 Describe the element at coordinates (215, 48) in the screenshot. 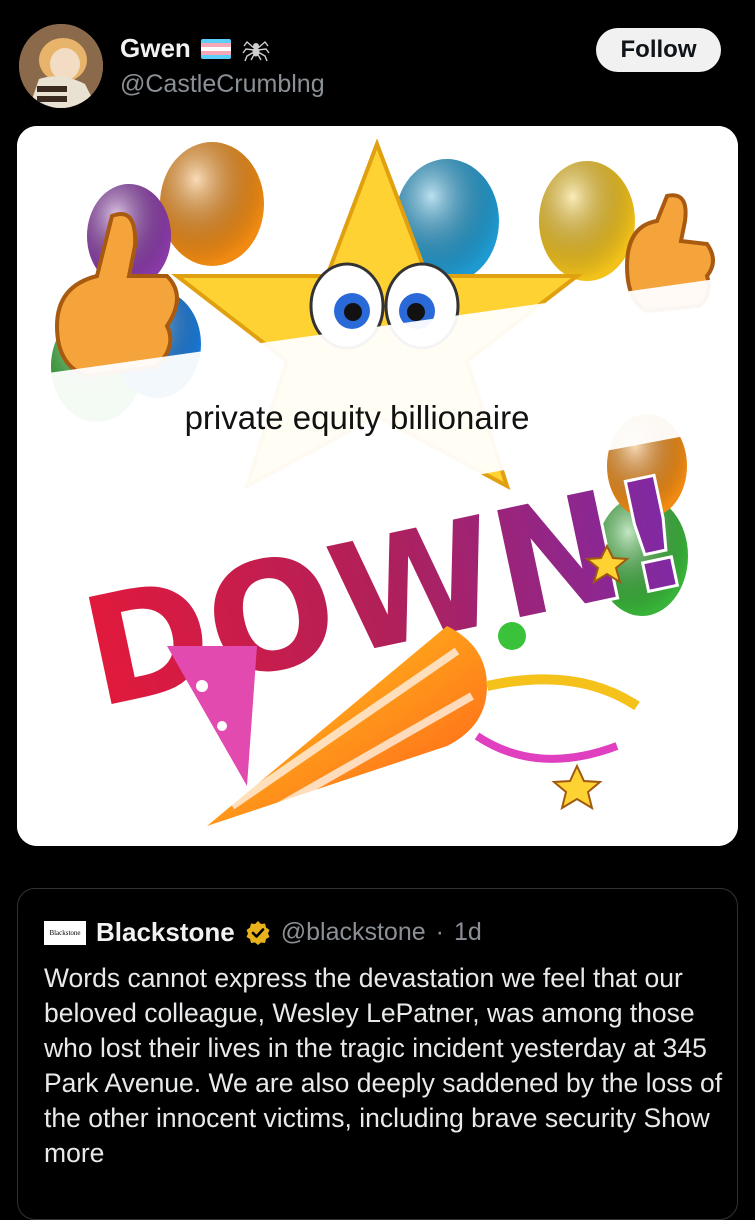

I see `transgender-flag-icon` at that location.